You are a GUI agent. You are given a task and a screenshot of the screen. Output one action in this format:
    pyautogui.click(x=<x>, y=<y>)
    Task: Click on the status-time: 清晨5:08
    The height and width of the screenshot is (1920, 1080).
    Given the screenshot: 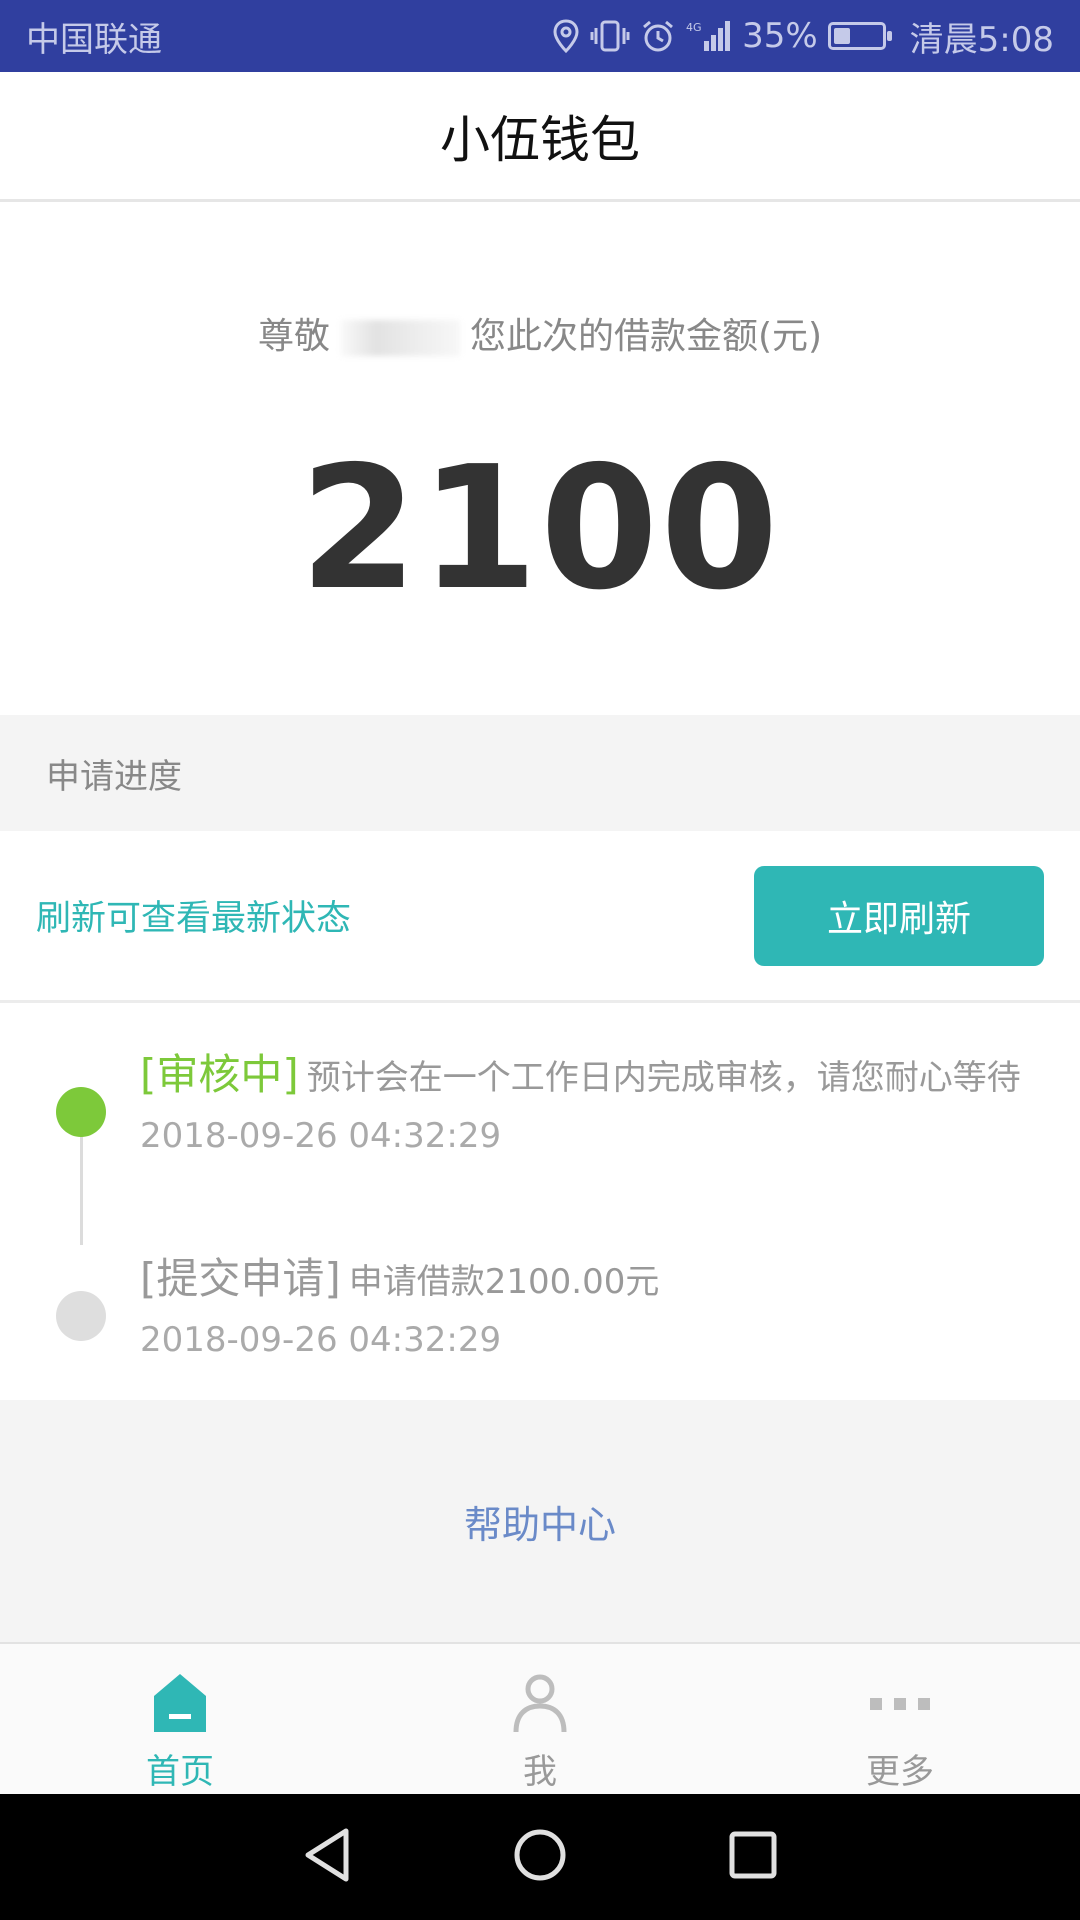 What is the action you would take?
    pyautogui.click(x=981, y=39)
    